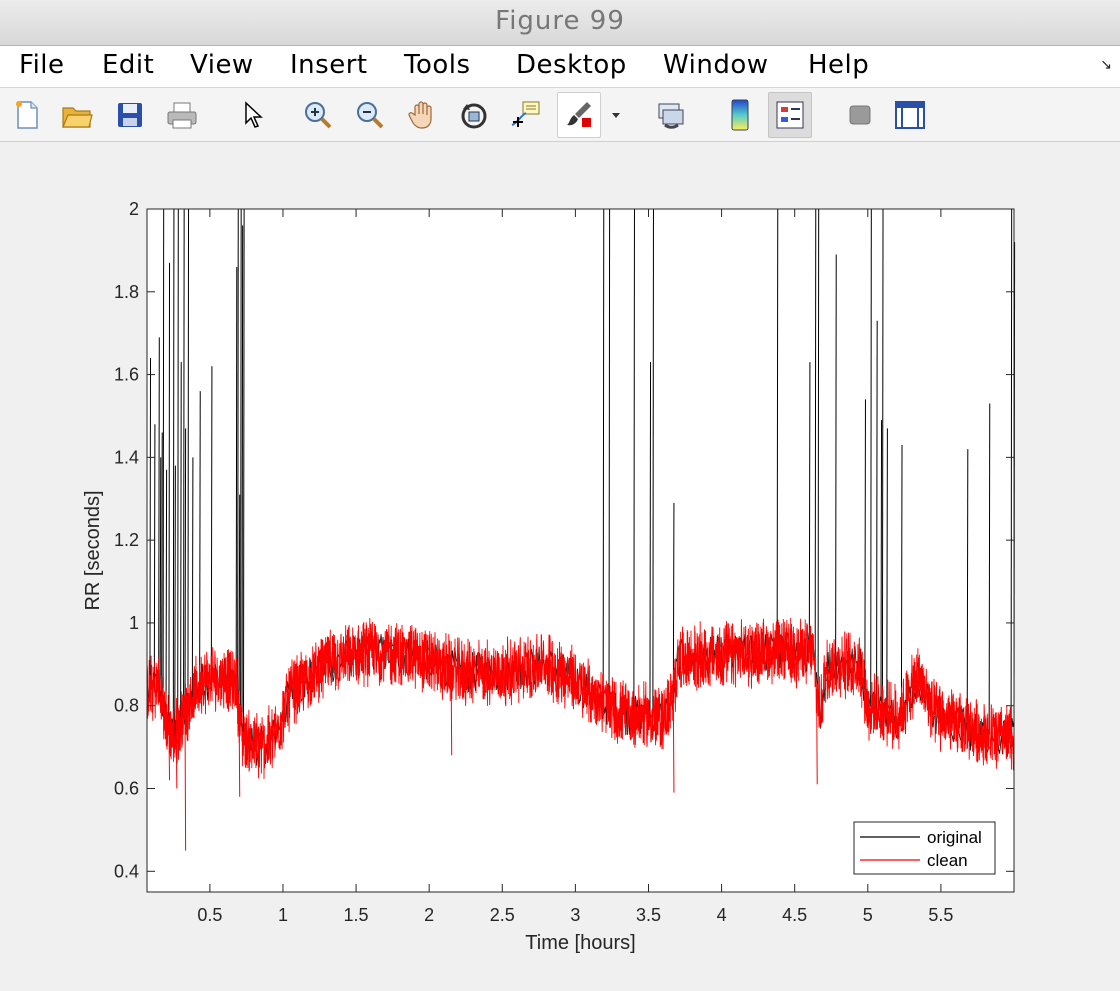 The image size is (1120, 991). What do you see at coordinates (474, 115) in the screenshot?
I see `rotate-3d-icon` at bounding box center [474, 115].